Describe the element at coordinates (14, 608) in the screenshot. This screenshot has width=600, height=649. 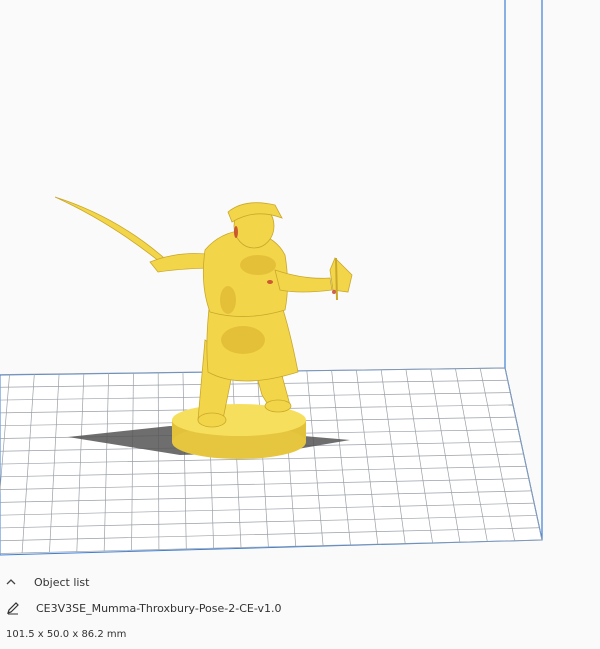
I see `pencil-icon` at that location.